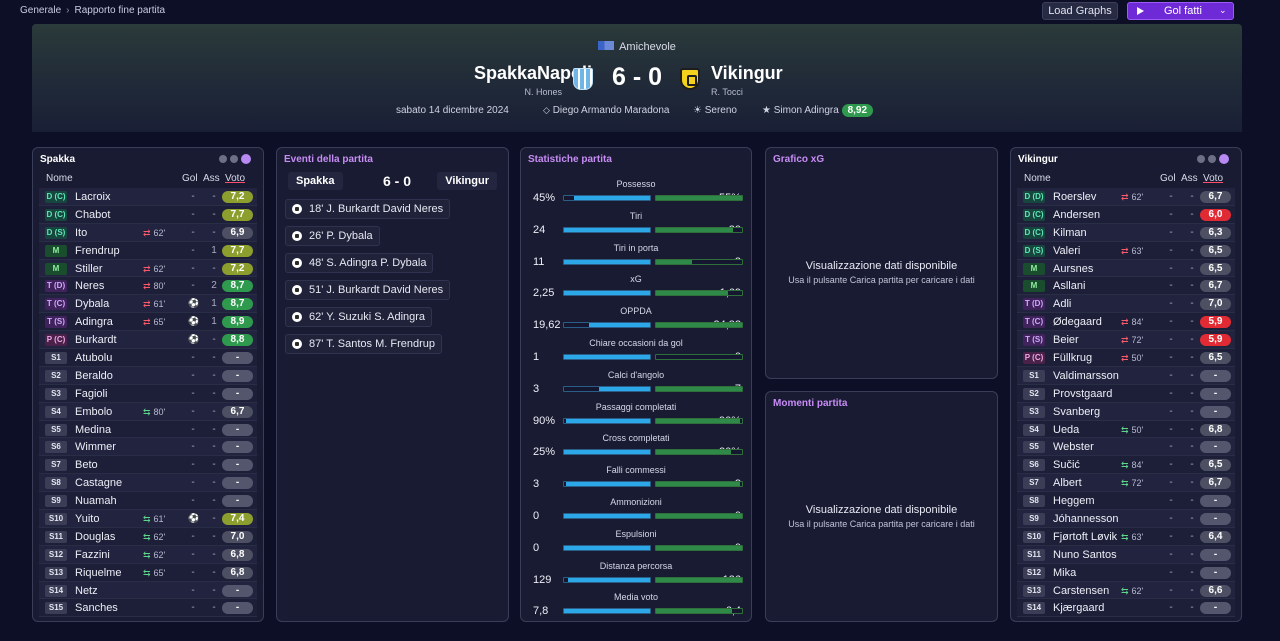 The width and height of the screenshot is (1280, 641). What do you see at coordinates (91, 394) in the screenshot?
I see `player-name: Fagioli` at bounding box center [91, 394].